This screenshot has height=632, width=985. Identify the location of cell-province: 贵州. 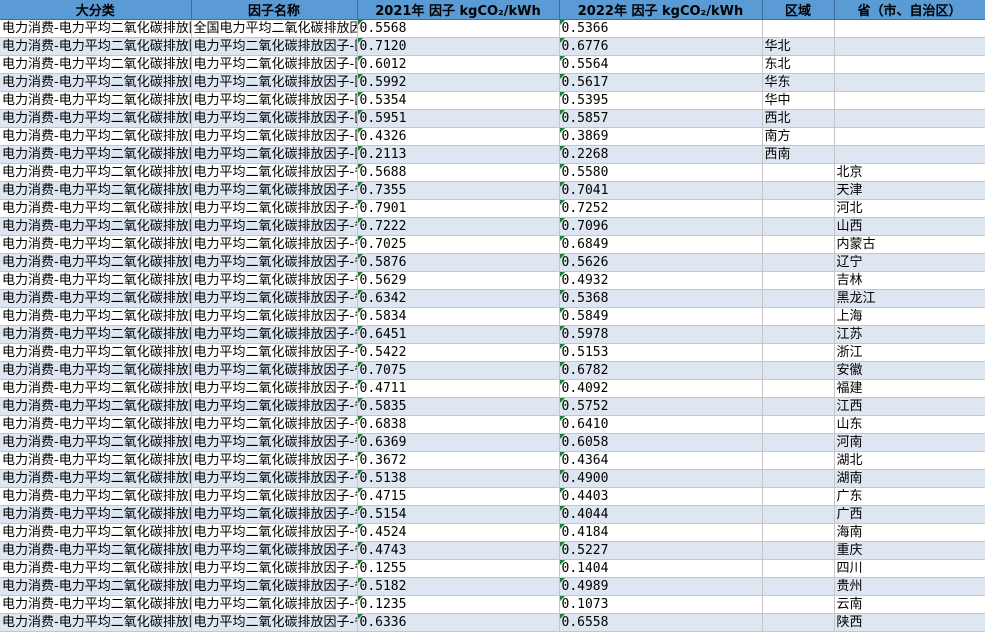
(909, 586).